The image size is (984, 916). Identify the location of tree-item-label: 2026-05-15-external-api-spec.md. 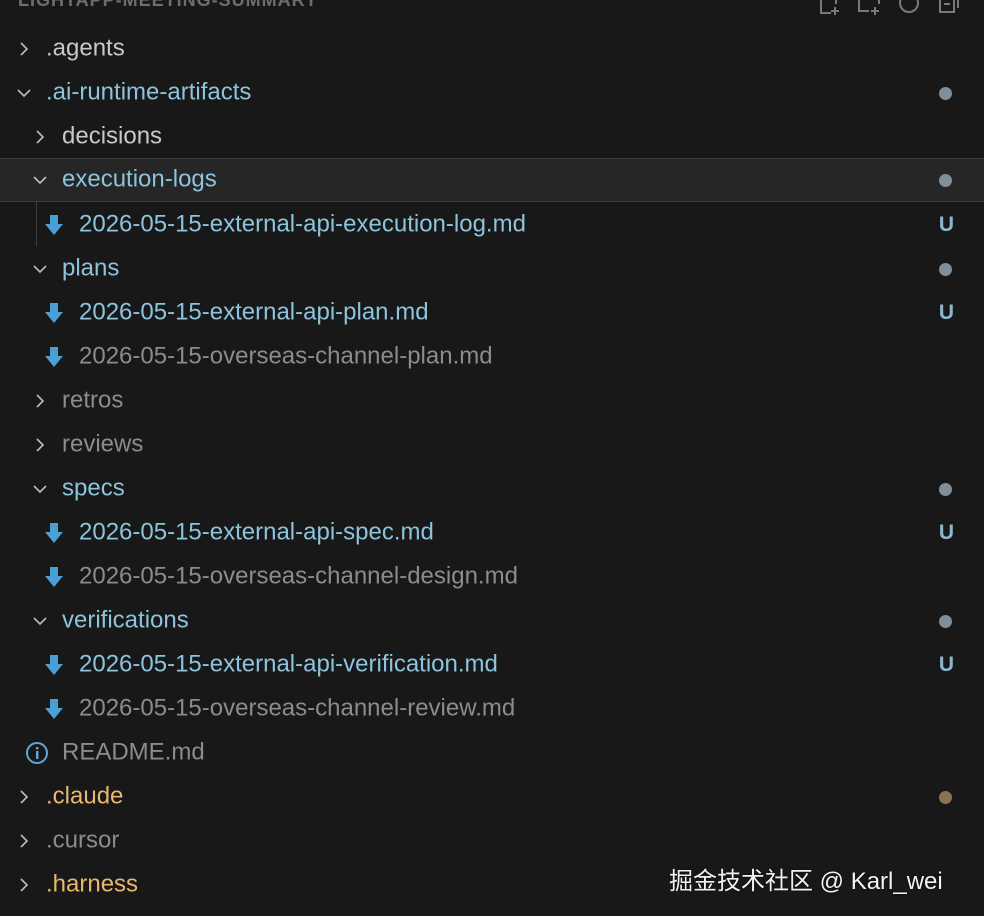
(256, 532).